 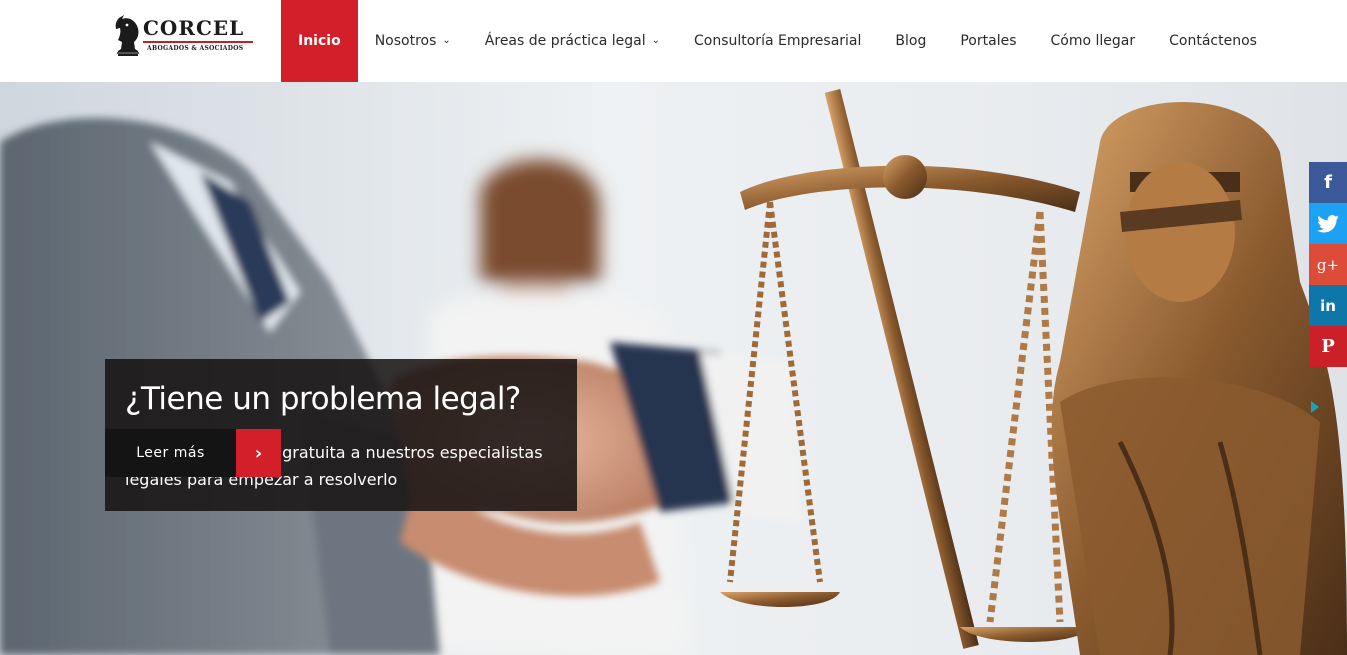 What do you see at coordinates (127, 35) in the screenshot?
I see `chess-knight-icon` at bounding box center [127, 35].